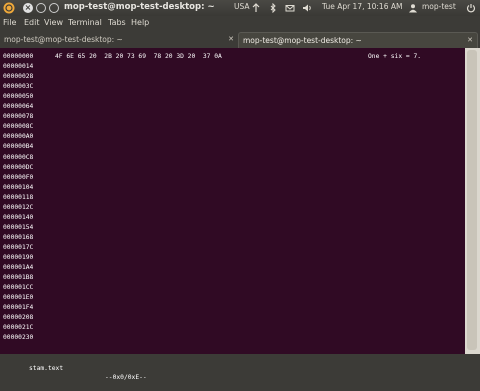 This screenshot has height=391, width=480. I want to click on window-minimize-button, so click(41, 8).